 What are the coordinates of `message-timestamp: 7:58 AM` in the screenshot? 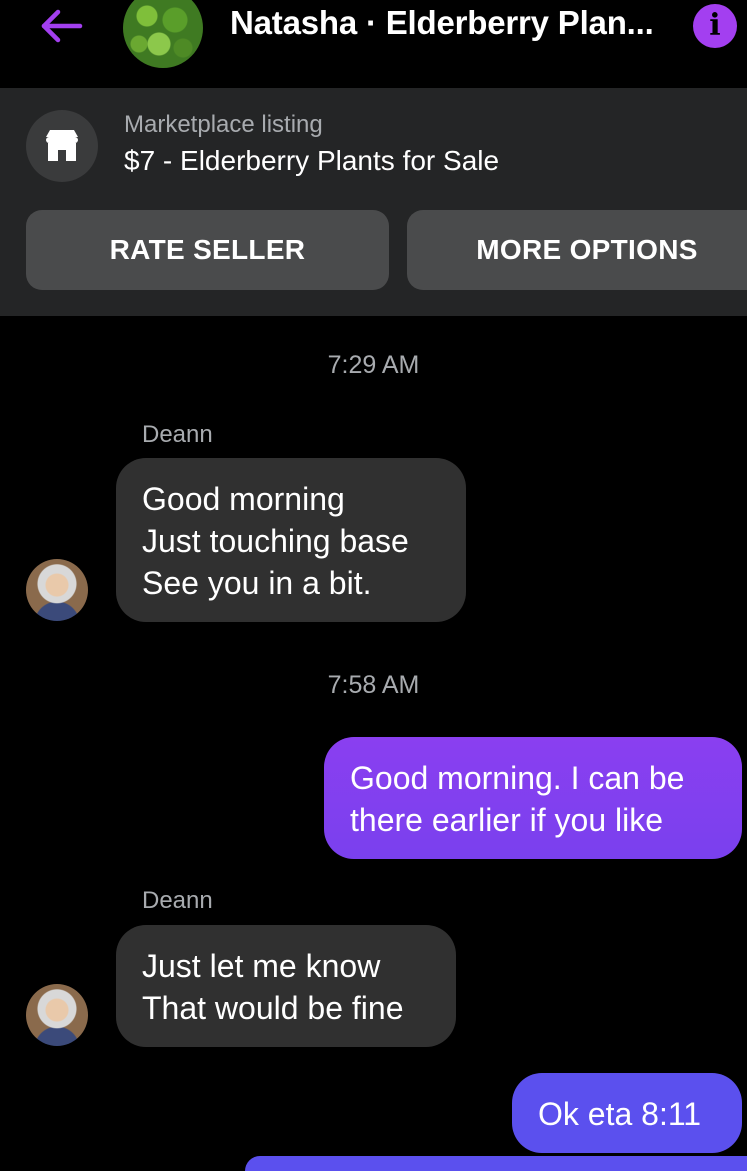 It's located at (373, 685).